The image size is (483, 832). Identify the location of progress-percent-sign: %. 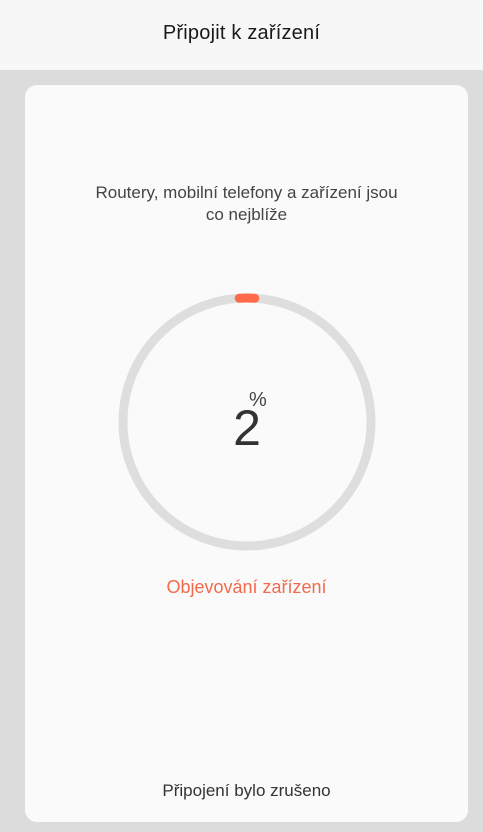
(258, 400).